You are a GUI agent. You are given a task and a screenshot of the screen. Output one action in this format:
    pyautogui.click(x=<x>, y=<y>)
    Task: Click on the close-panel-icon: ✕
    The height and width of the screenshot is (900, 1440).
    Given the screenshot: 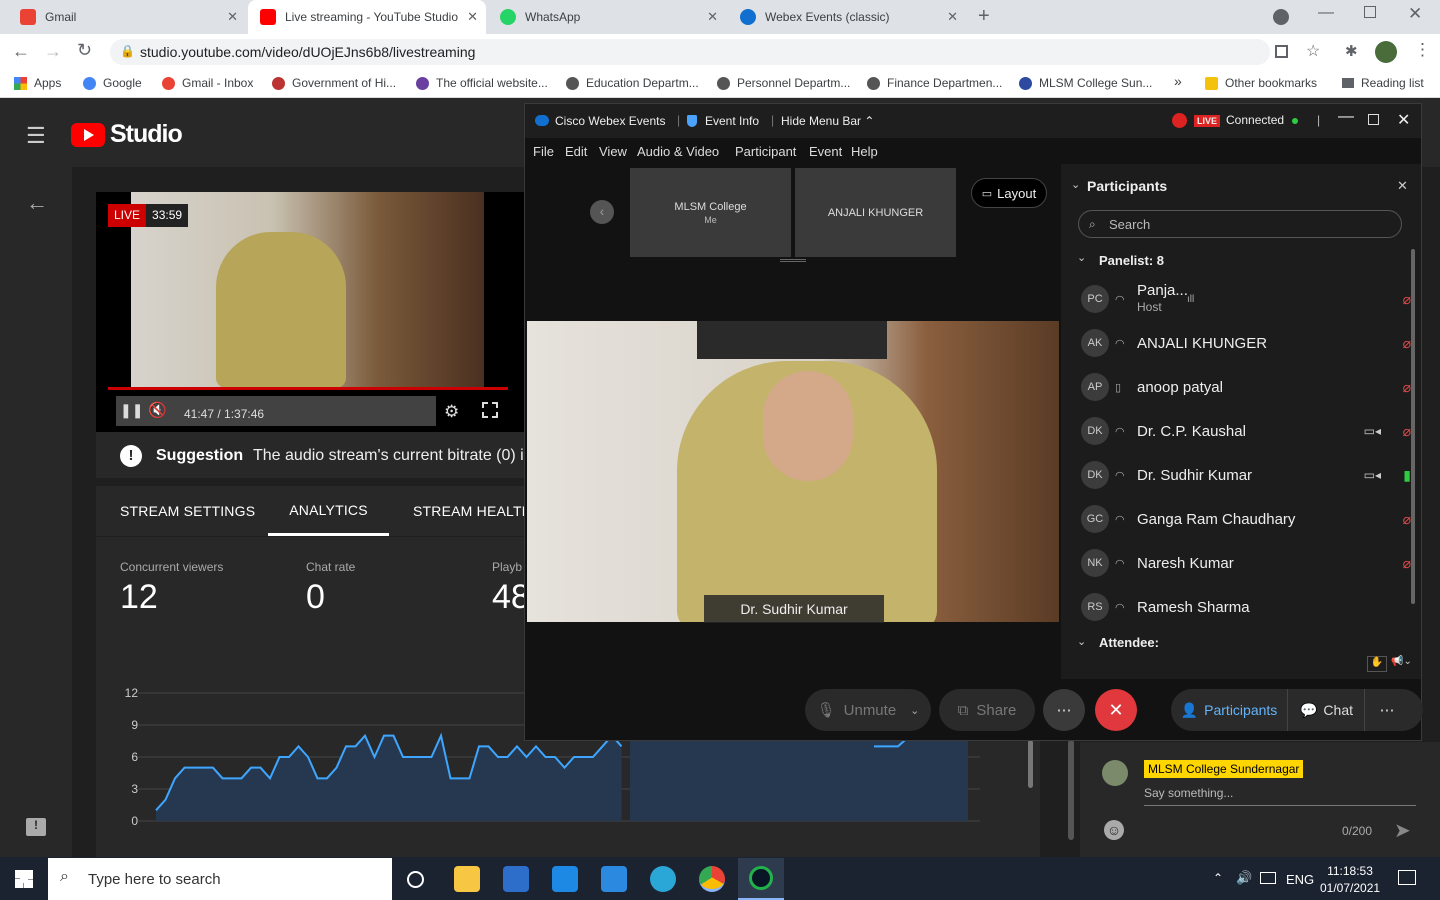 What is the action you would take?
    pyautogui.click(x=1402, y=186)
    